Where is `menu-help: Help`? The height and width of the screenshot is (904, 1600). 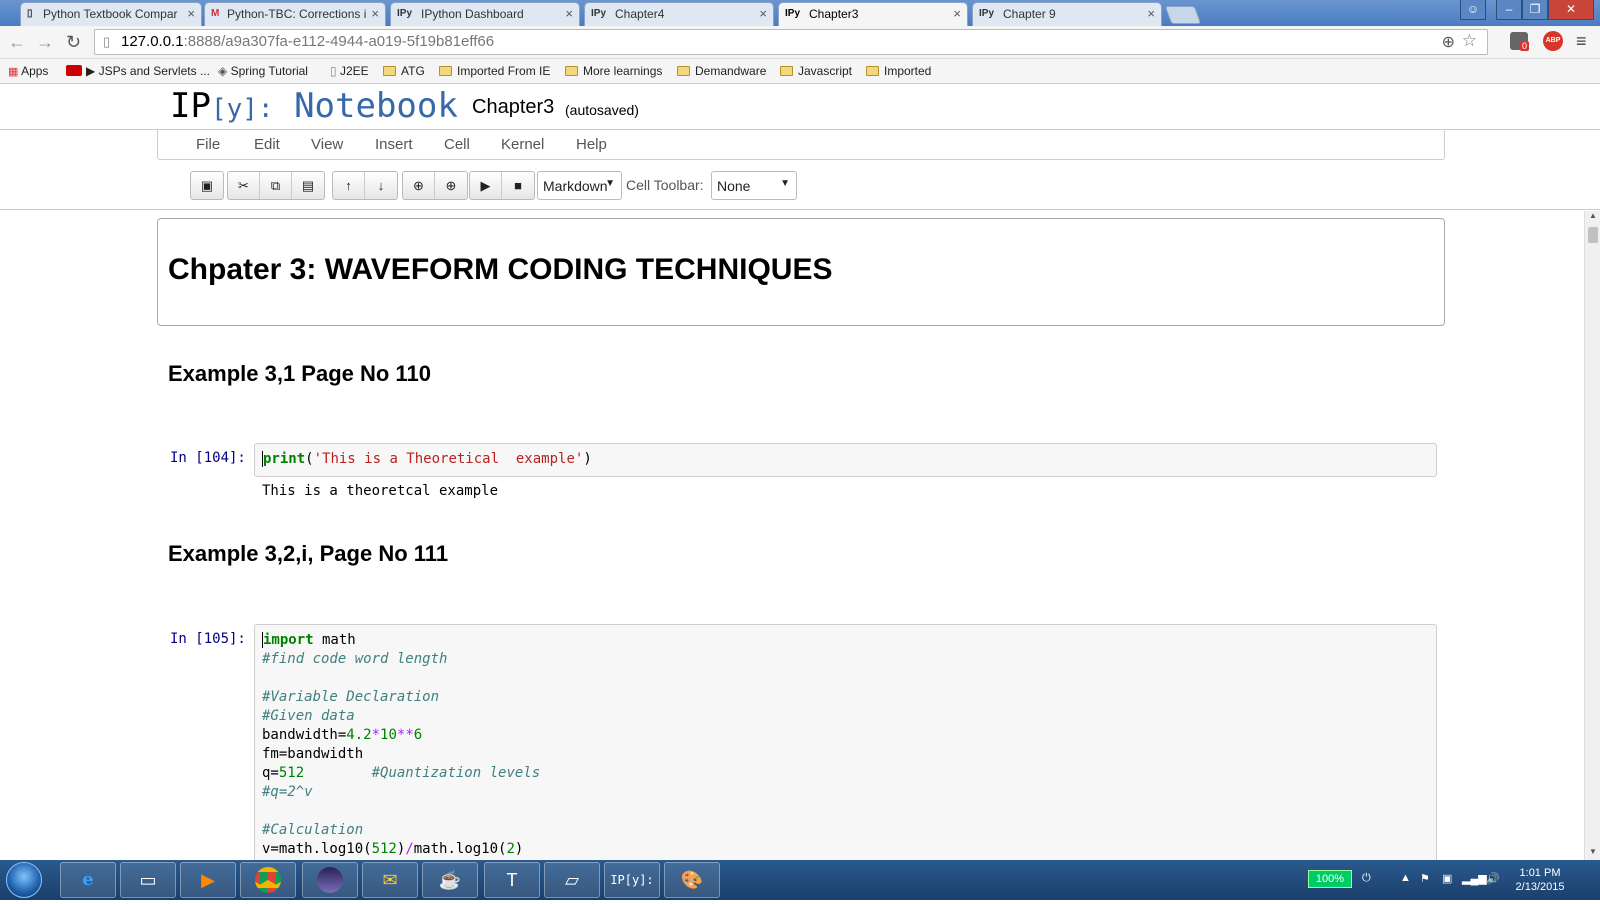
menu-help: Help is located at coordinates (591, 144).